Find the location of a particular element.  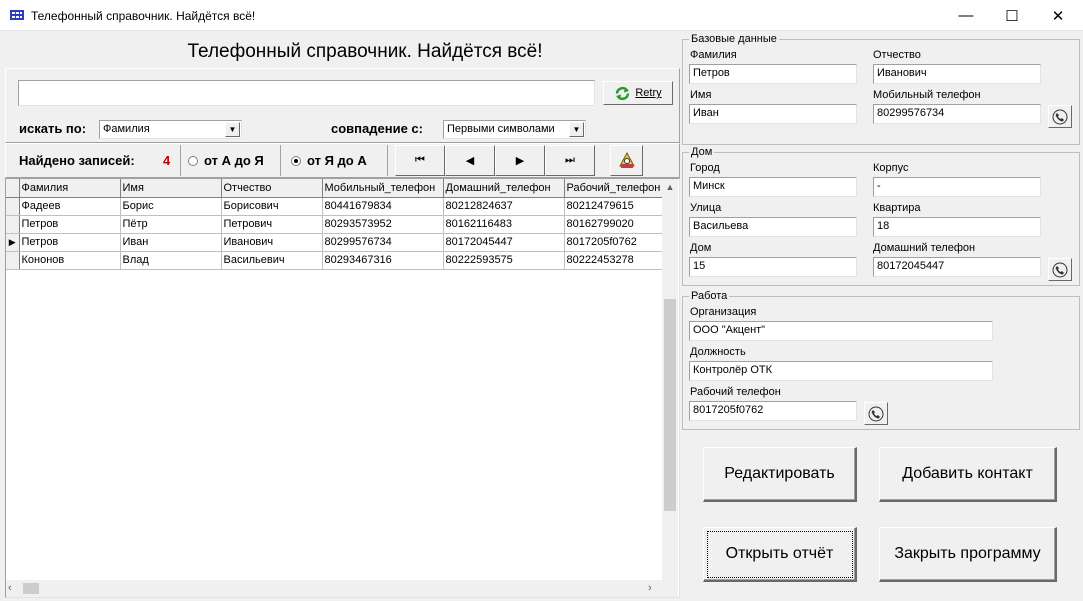

refresh-icon is located at coordinates (623, 93).